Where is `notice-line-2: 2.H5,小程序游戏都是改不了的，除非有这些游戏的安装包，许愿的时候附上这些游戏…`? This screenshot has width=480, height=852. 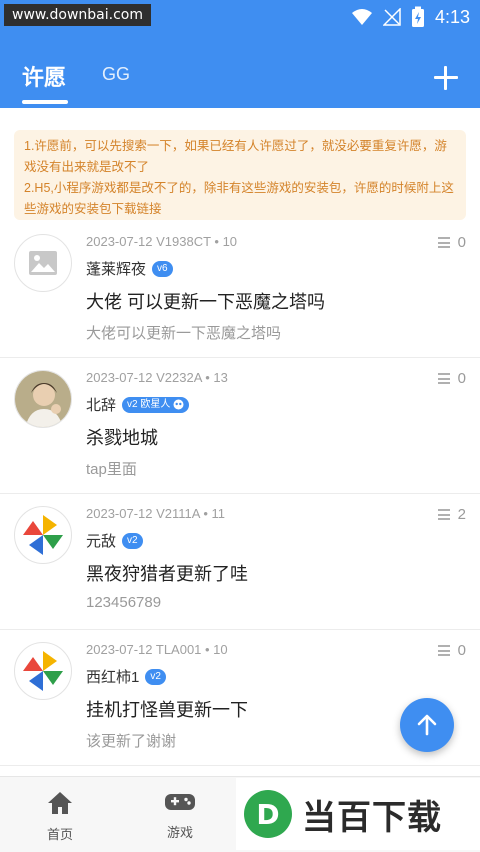 notice-line-2: 2.H5,小程序游戏都是改不了的，除非有这些游戏的安装包，许愿的时候附上这些游戏… is located at coordinates (239, 198).